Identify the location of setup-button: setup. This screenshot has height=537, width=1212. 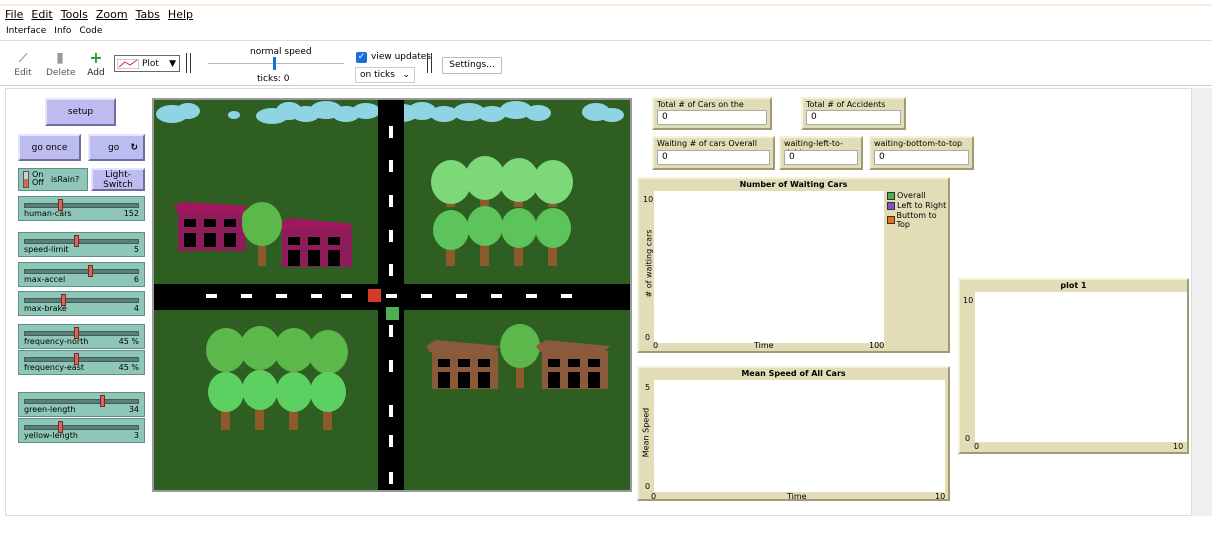
(80, 112).